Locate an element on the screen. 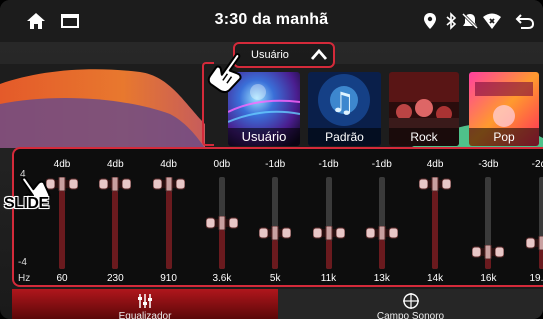  tab-sound-field: Campo Sonoro is located at coordinates (410, 304).